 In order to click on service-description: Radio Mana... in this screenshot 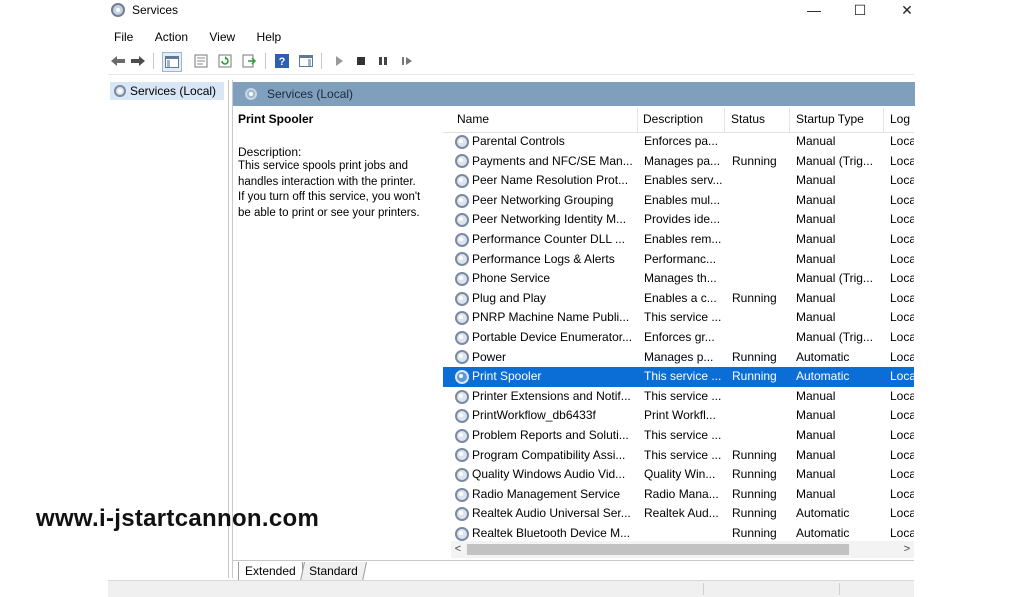, I will do `click(681, 493)`.